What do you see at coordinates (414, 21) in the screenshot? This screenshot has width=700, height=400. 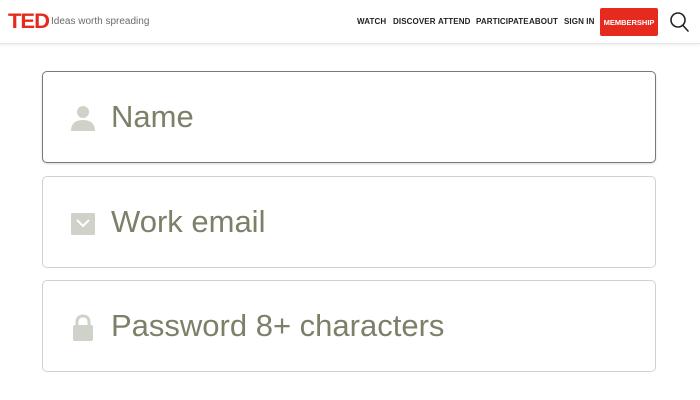 I see `nav-discover: DISCOVER` at bounding box center [414, 21].